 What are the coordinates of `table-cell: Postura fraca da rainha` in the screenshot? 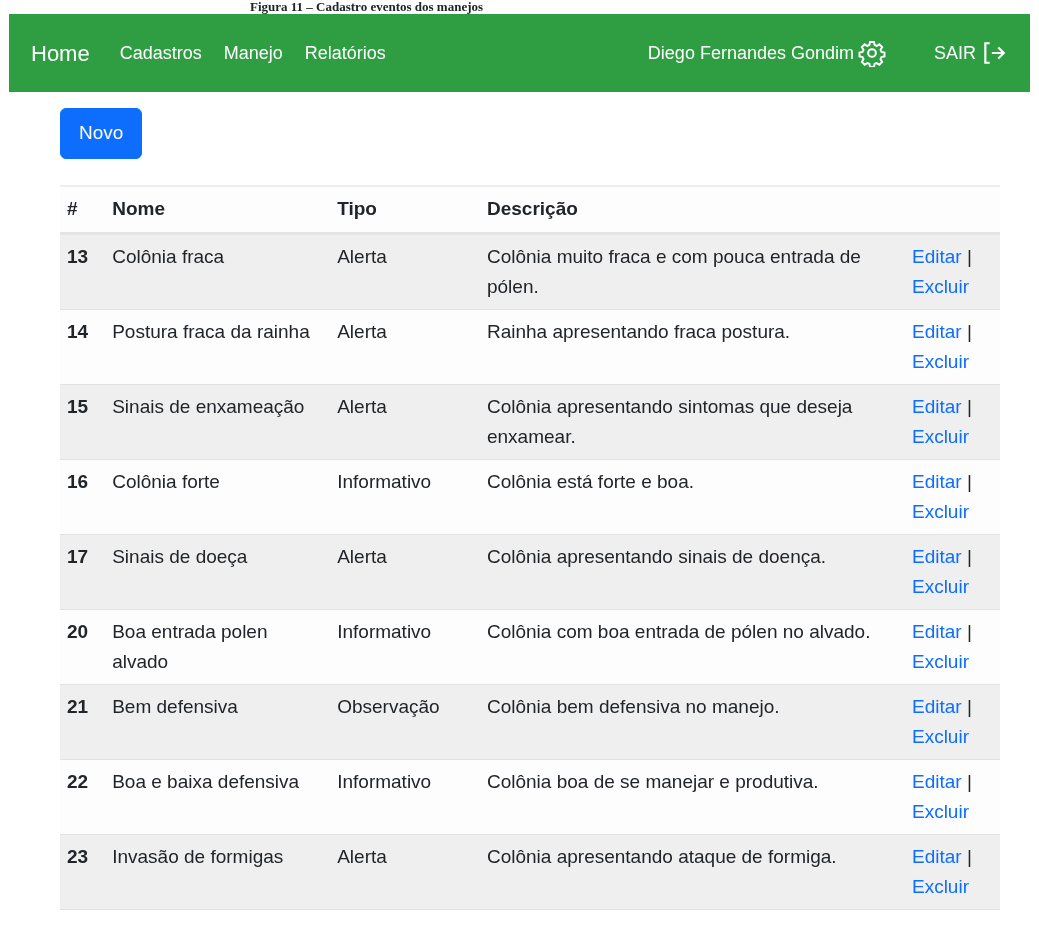 It's located at (218, 347).